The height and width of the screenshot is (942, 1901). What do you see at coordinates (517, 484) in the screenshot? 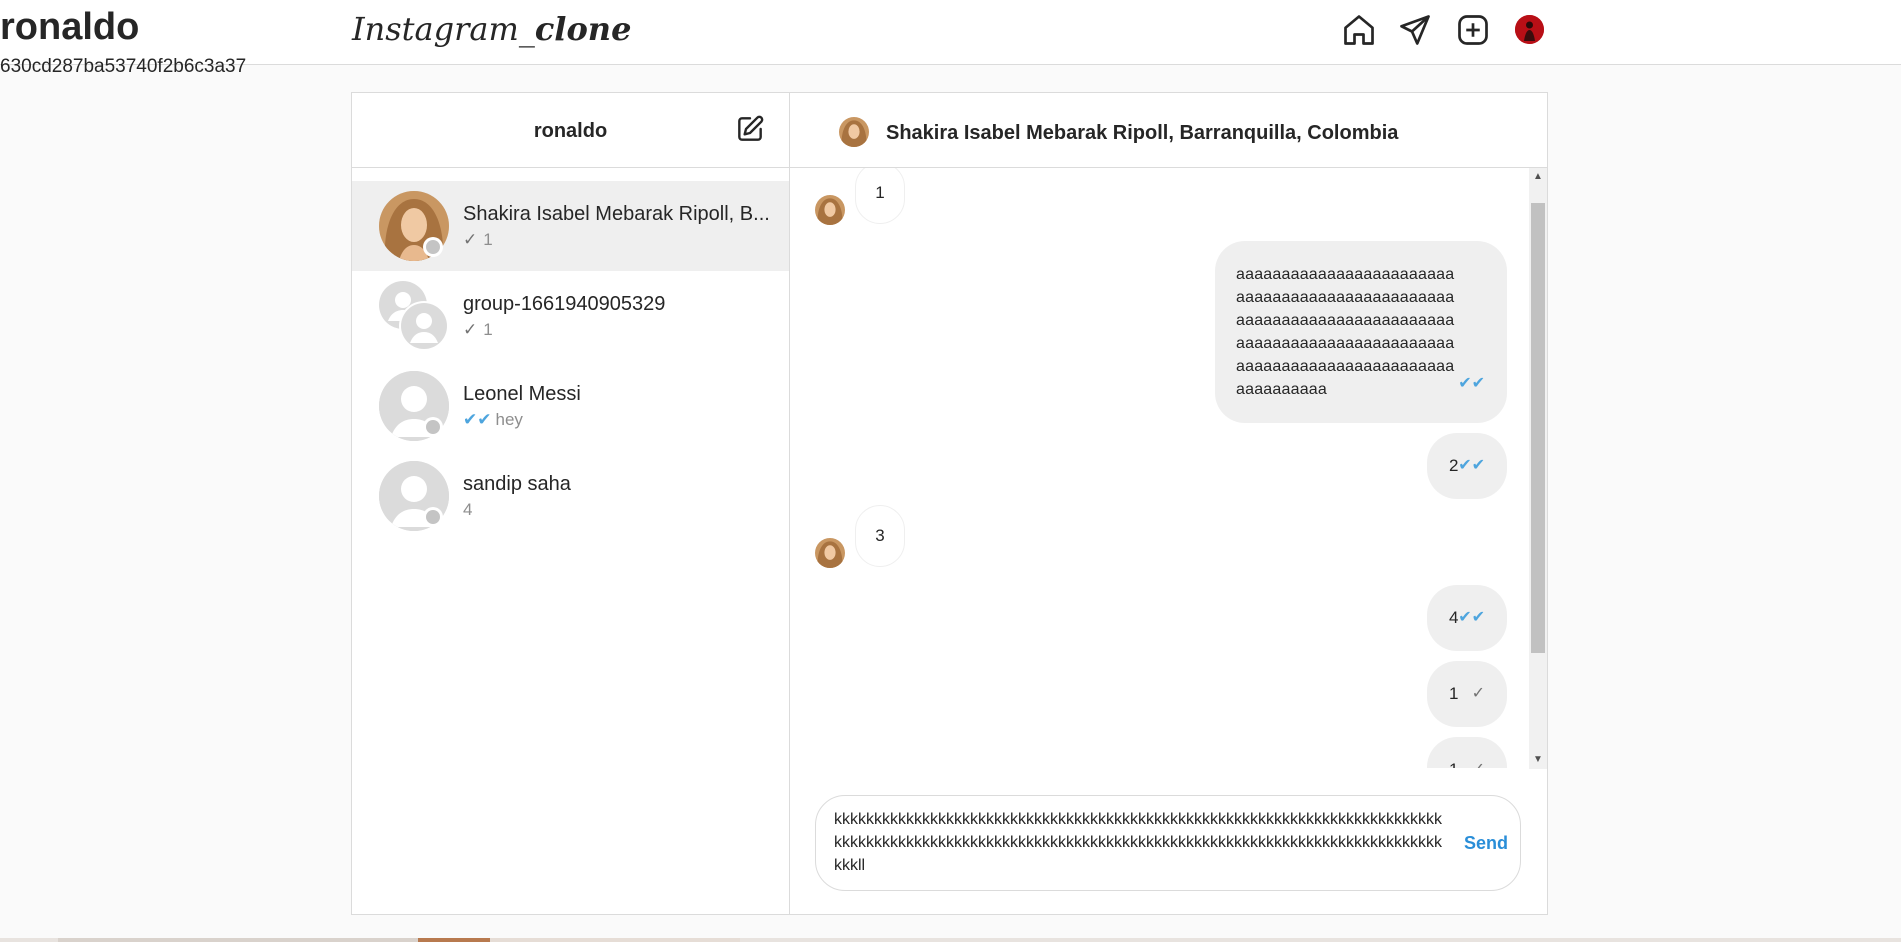
I see `conversation-name: sandip saha` at bounding box center [517, 484].